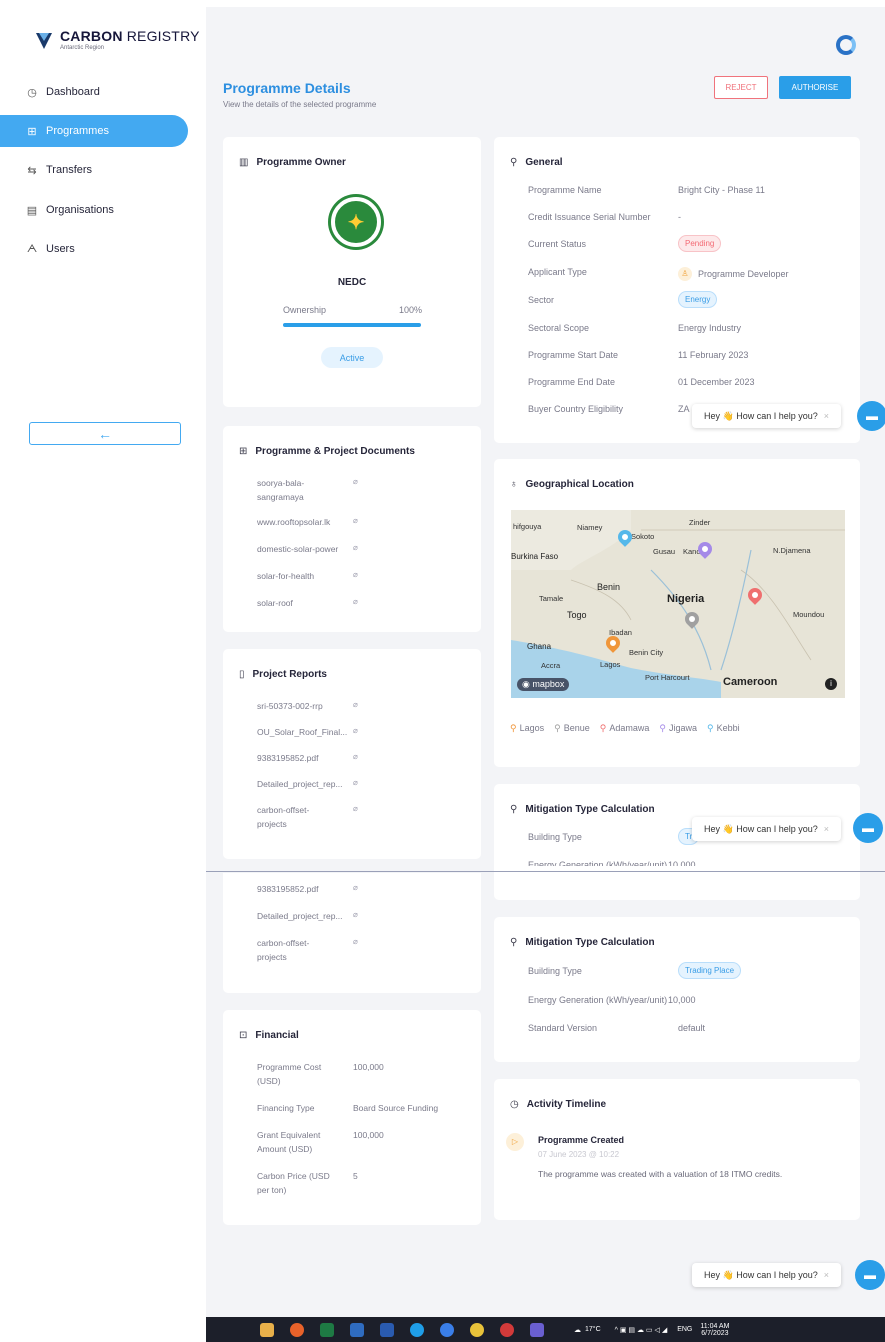 Image resolution: width=885 pixels, height=1342 pixels. Describe the element at coordinates (477, 1329) in the screenshot. I see `chrome-icon` at that location.